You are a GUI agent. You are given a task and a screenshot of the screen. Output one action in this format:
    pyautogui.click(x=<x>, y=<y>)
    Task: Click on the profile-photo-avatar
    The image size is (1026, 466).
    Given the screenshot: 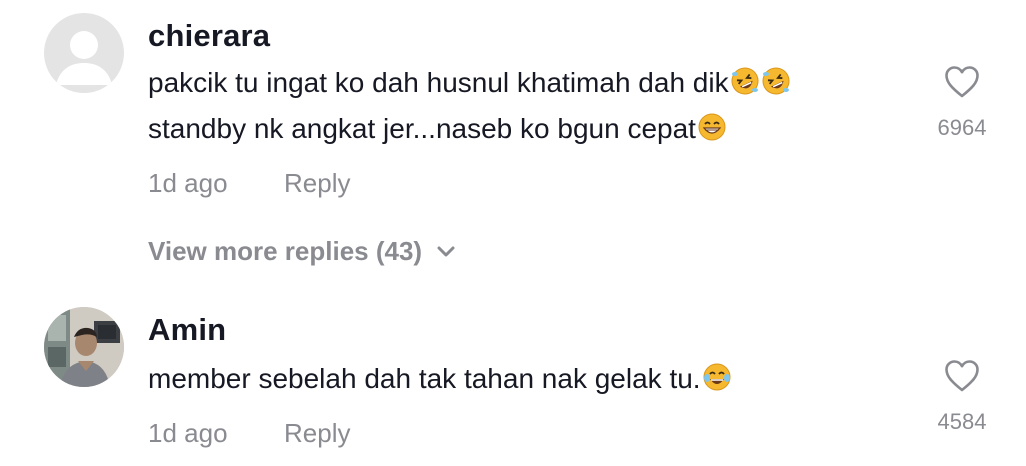 What is the action you would take?
    pyautogui.click(x=84, y=347)
    